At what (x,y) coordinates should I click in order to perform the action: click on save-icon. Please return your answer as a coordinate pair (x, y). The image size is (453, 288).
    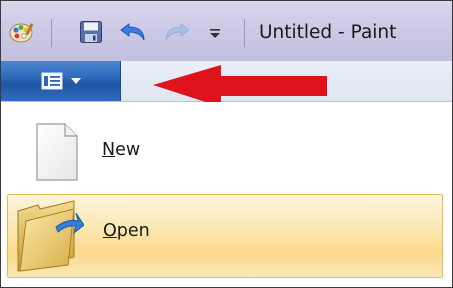
    Looking at the image, I should click on (91, 32).